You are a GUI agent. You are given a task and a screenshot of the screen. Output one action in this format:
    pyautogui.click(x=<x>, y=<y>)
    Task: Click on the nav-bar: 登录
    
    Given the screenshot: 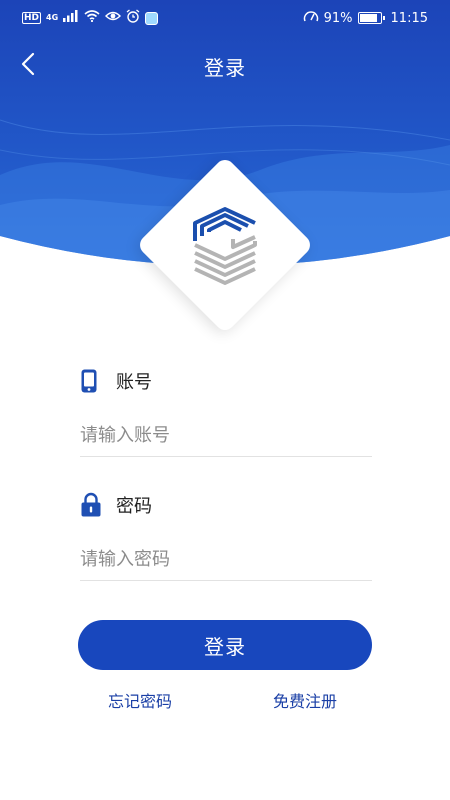 What is the action you would take?
    pyautogui.click(x=225, y=66)
    